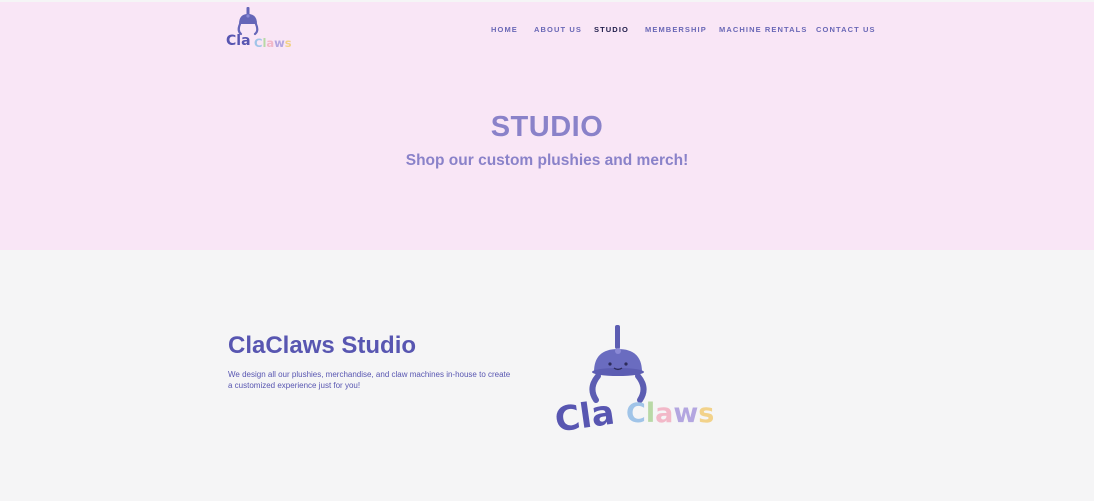 Image resolution: width=1094 pixels, height=501 pixels. Describe the element at coordinates (259, 28) in the screenshot. I see `claw-machine-logo-icon: Cla Claws` at that location.